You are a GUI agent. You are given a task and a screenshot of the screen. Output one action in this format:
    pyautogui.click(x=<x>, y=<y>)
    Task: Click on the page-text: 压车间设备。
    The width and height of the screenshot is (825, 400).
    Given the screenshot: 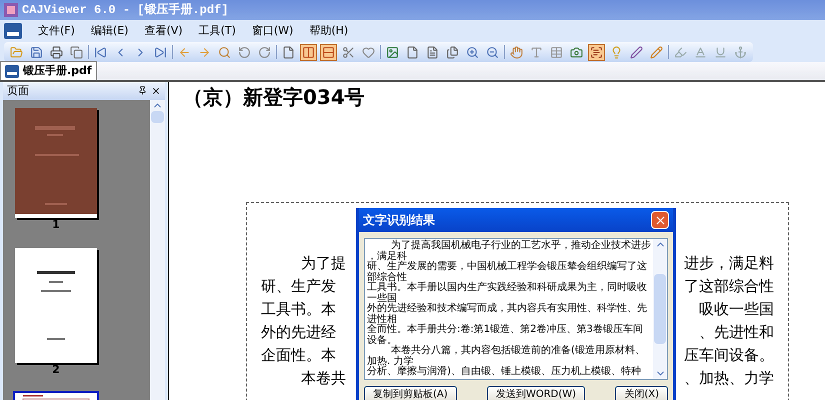 What is the action you would take?
    pyautogui.click(x=729, y=355)
    